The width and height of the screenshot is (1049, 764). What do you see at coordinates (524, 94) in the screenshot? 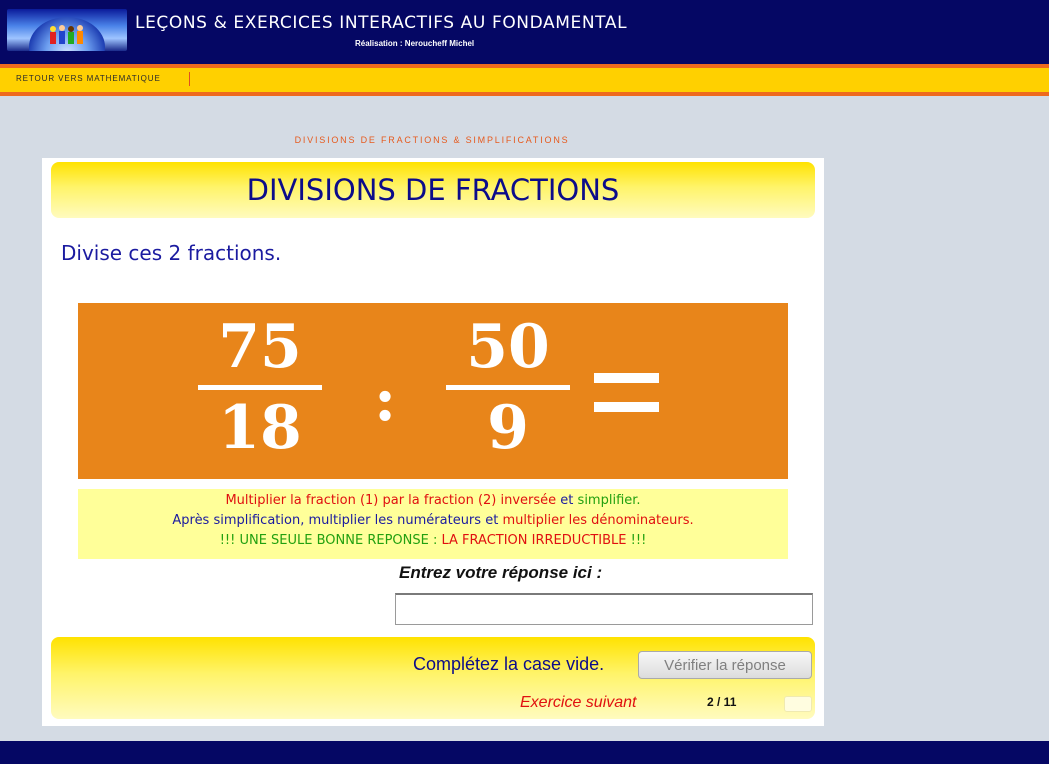
I see `nav-divider` at bounding box center [524, 94].